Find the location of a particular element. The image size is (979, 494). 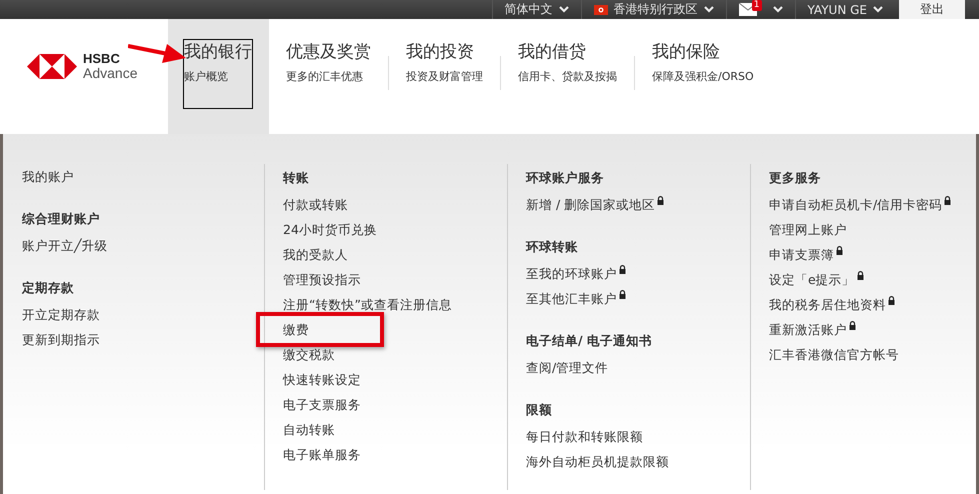

menu-link: 申请自动柜员机卡/信用卡密码 is located at coordinates (860, 204).